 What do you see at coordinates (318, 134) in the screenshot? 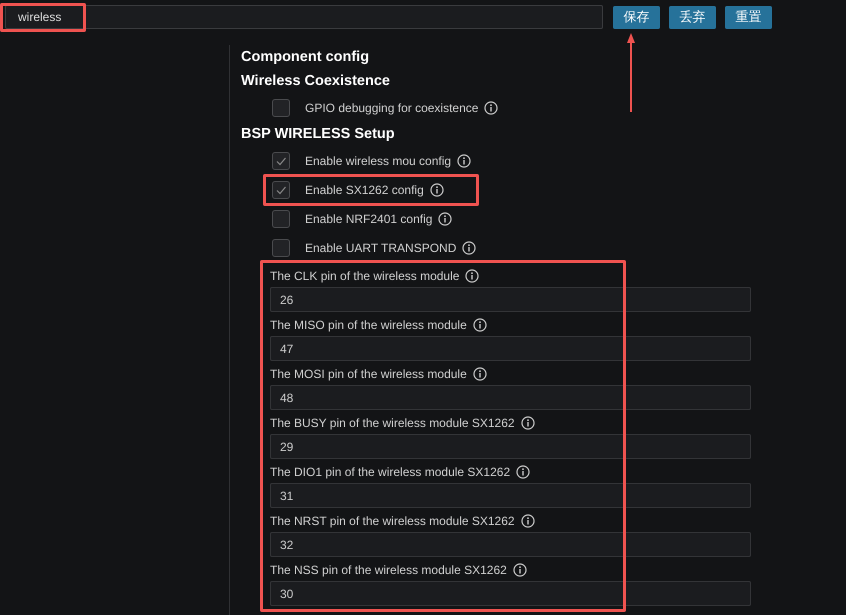
I see `section-heading: BSP WIRELESS Setup` at bounding box center [318, 134].